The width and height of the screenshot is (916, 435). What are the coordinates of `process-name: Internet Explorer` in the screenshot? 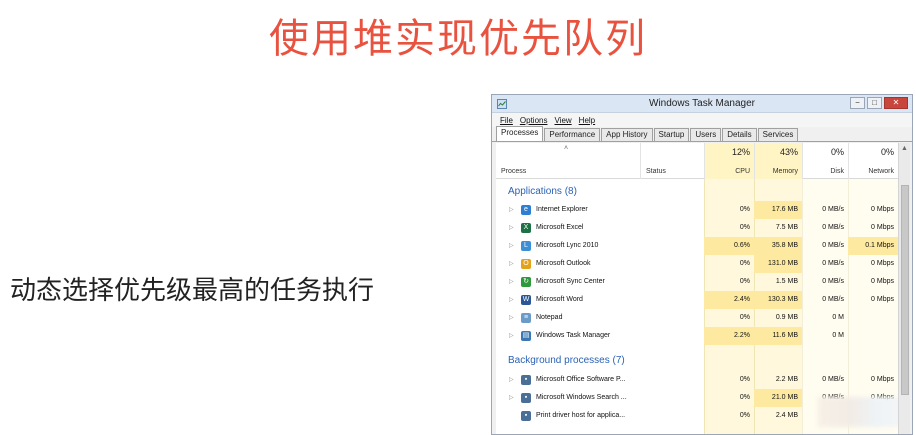 It's located at (562, 209).